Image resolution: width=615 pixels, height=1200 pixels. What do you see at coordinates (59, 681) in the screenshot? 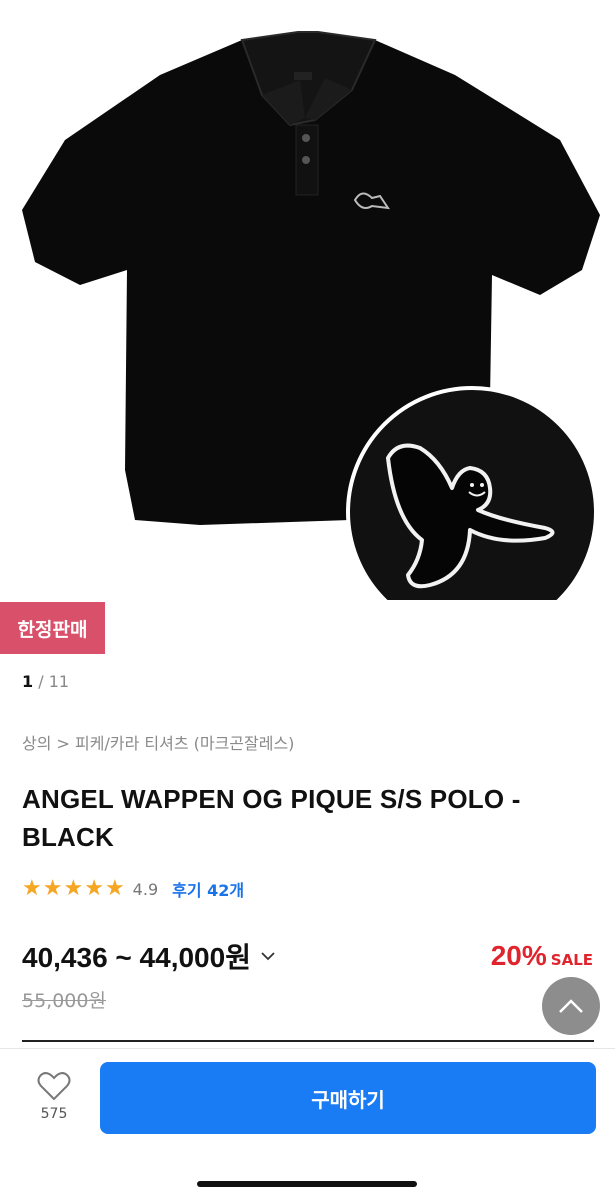
I see `pager-total: 11` at bounding box center [59, 681].